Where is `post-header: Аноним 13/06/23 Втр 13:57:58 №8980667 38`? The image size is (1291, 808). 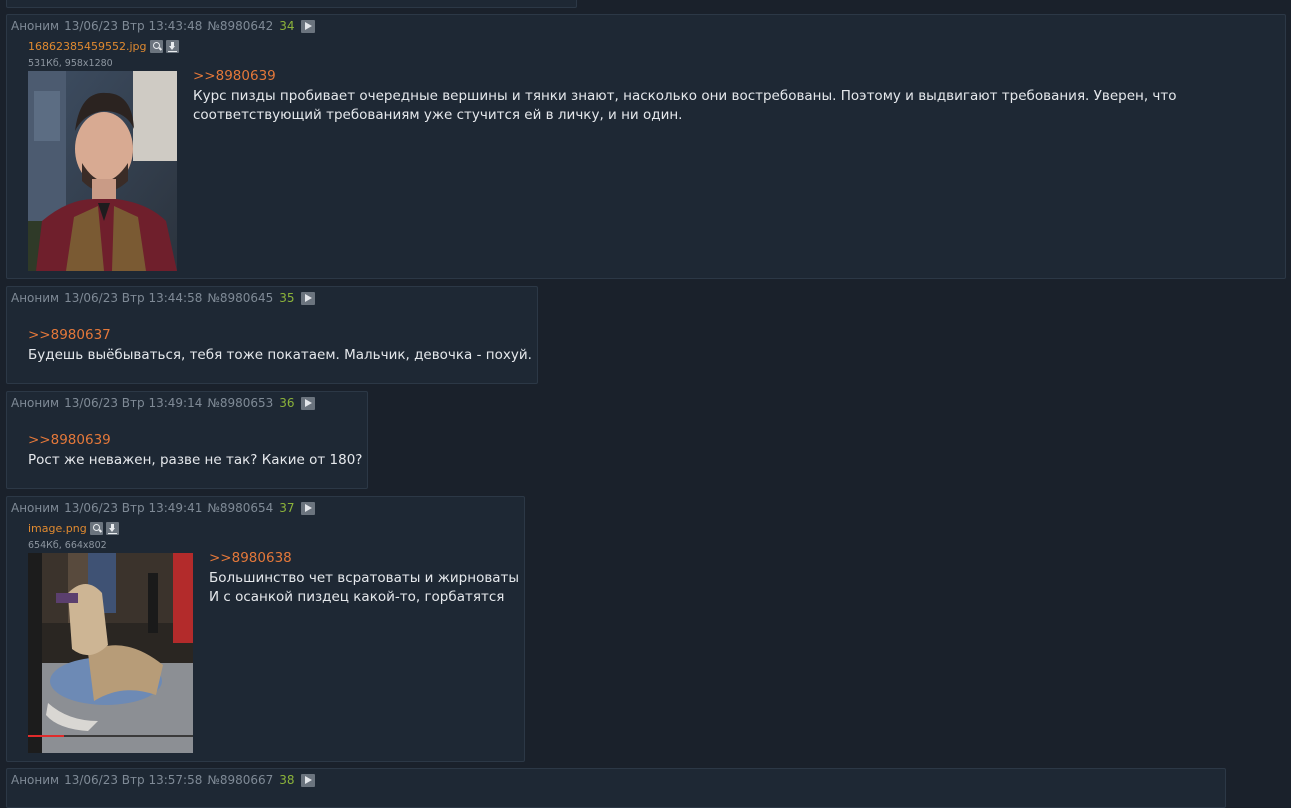 post-header: Аноним 13/06/23 Втр 13:57:58 №8980667 38 is located at coordinates (163, 780).